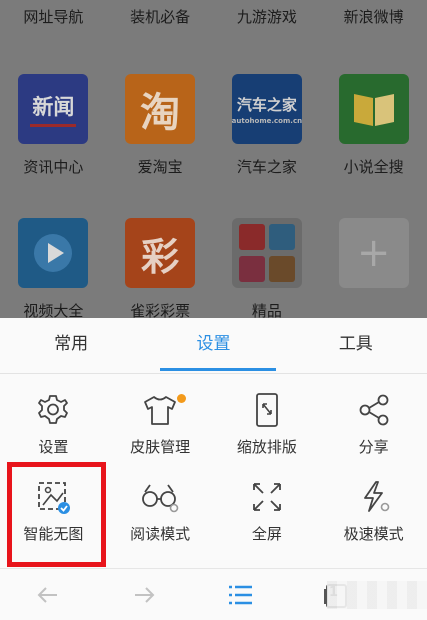  What do you see at coordinates (53, 409) in the screenshot?
I see `settings-gear-icon` at bounding box center [53, 409].